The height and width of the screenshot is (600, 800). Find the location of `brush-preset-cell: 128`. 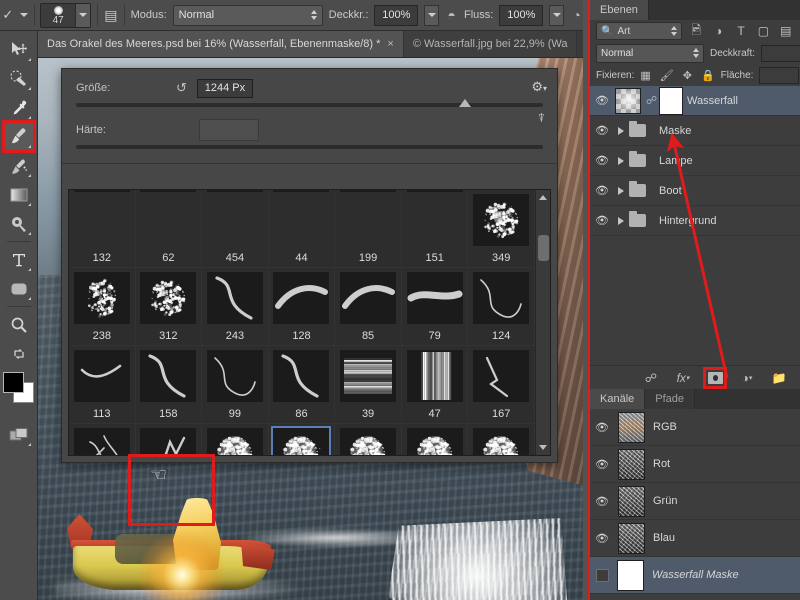

brush-preset-cell: 128 is located at coordinates (302, 307).